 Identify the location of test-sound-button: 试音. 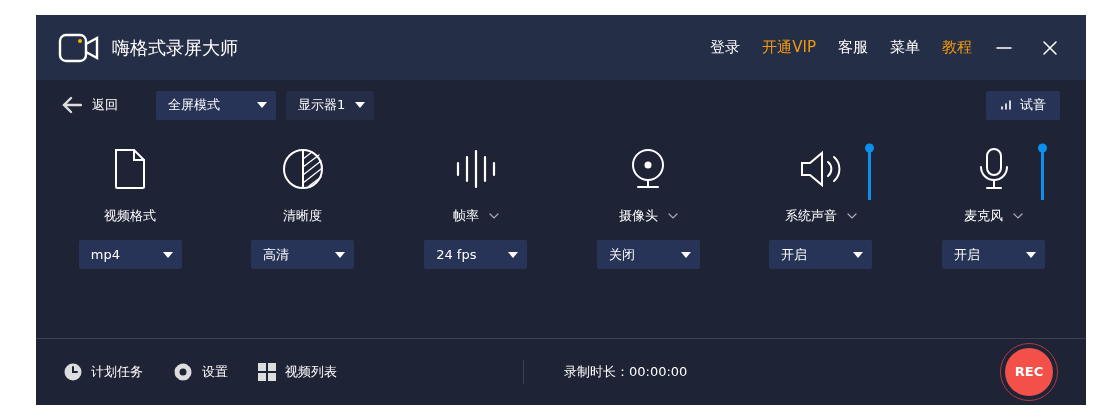
(1023, 105).